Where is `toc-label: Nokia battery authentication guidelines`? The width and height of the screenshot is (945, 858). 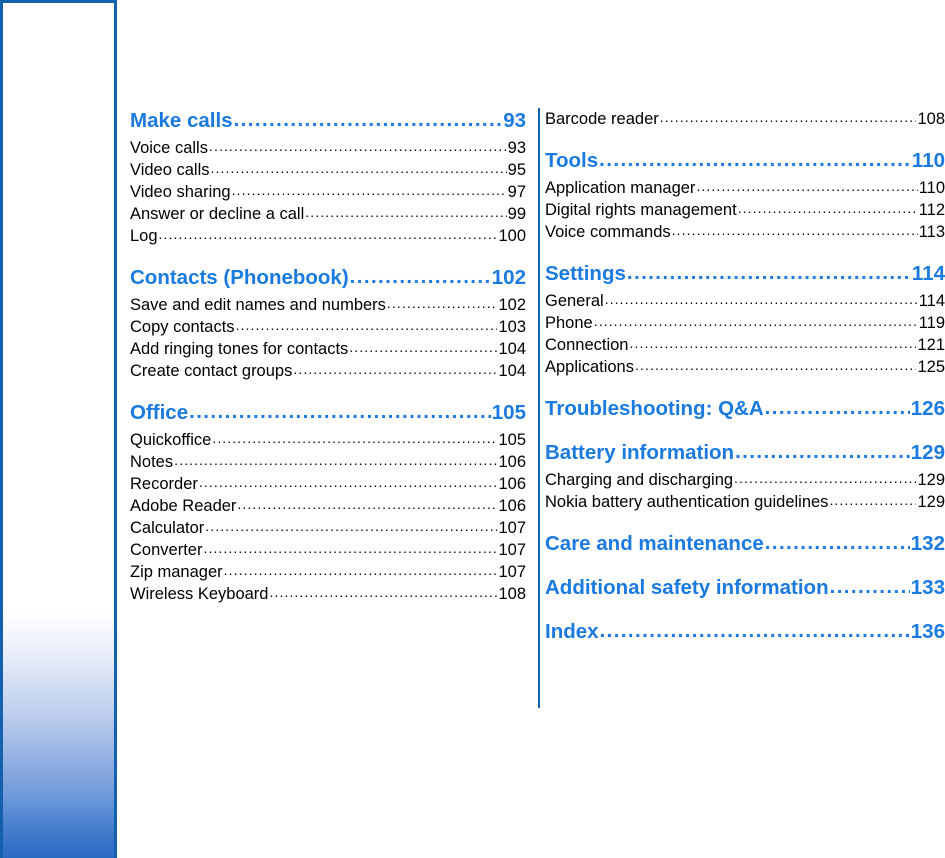 toc-label: Nokia battery authentication guidelines is located at coordinates (687, 502).